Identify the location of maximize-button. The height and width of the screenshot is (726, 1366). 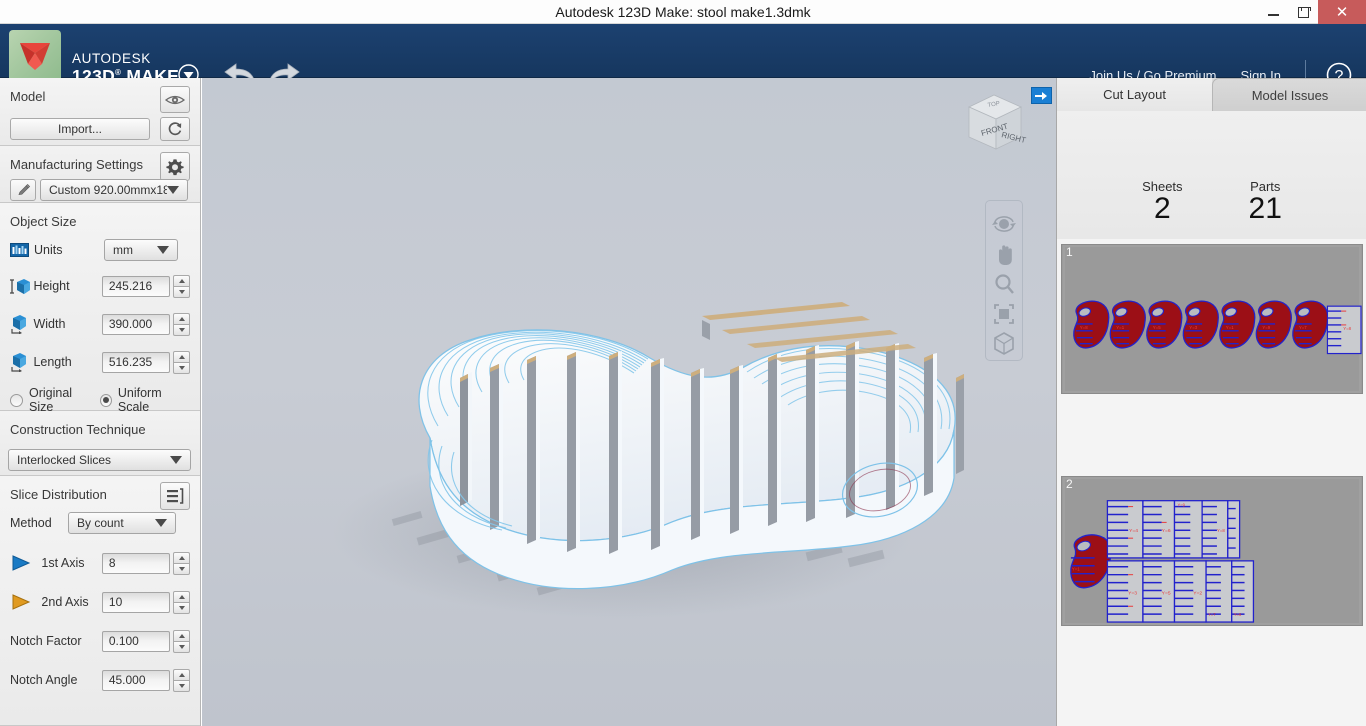
(1303, 12).